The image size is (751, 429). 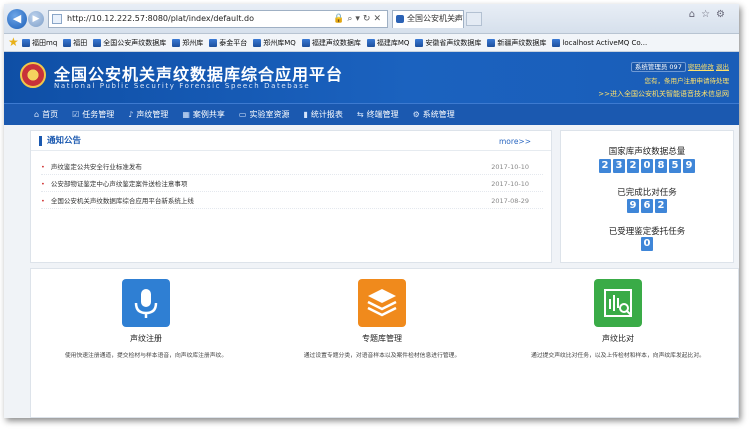 I want to click on notice-row: • 全国公安机关声纹数据库综合应用平台新系统上线 2017-08-29, so click(x=292, y=201).